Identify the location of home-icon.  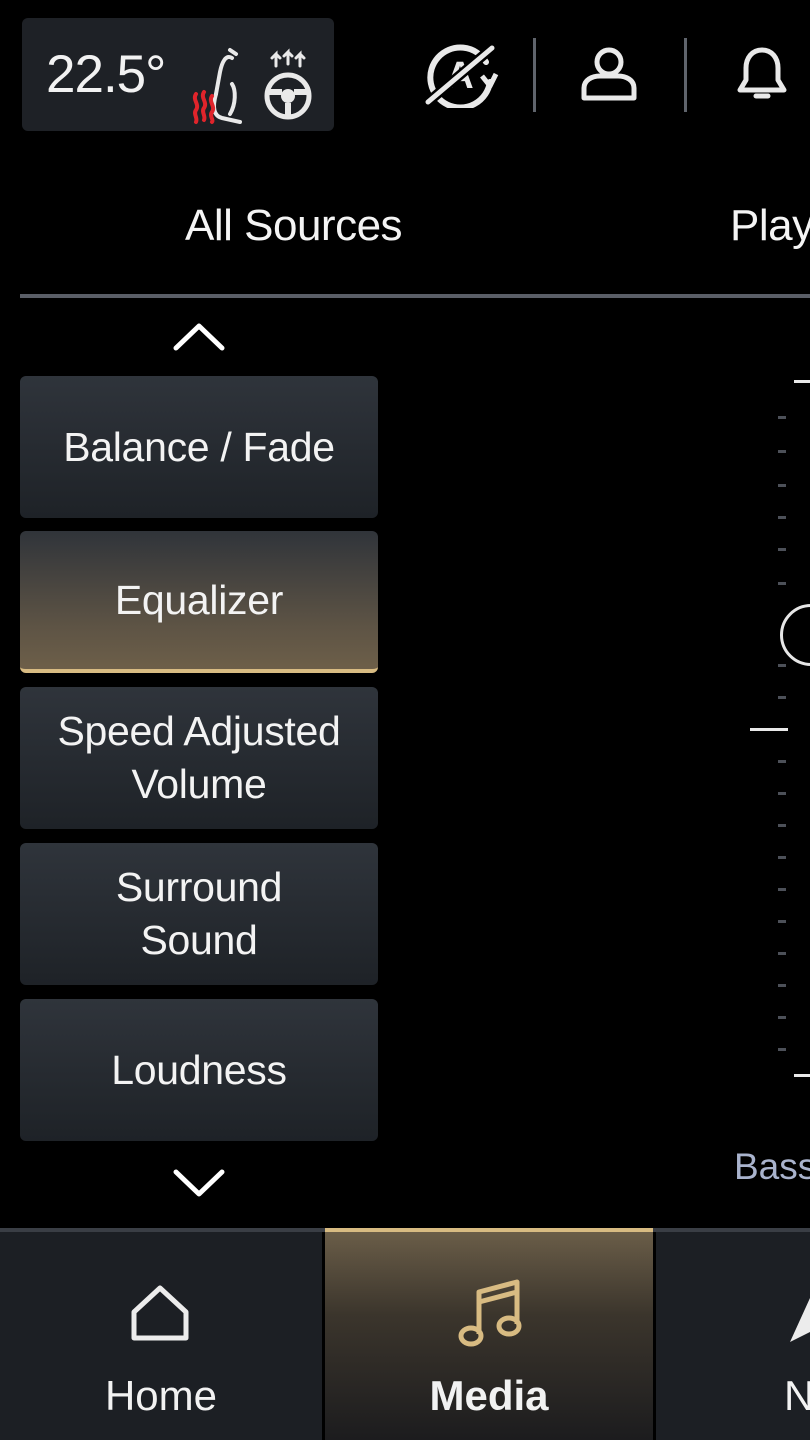
(160, 1313).